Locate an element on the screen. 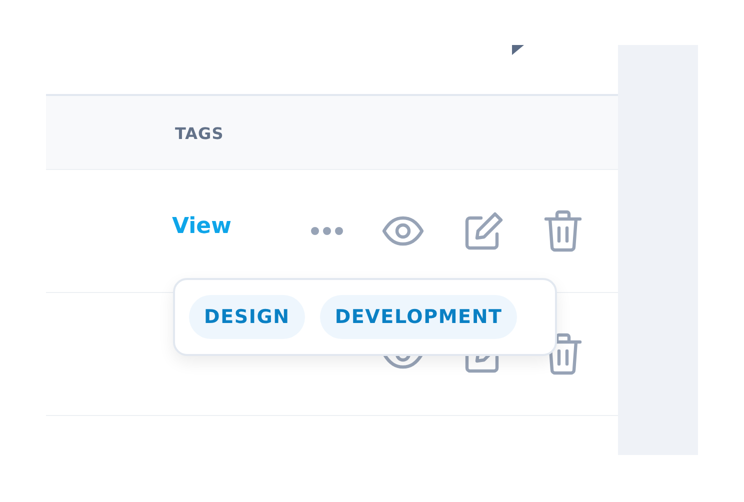 Image resolution: width=744 pixels, height=502 pixels. column-header: TAGS is located at coordinates (199, 133).